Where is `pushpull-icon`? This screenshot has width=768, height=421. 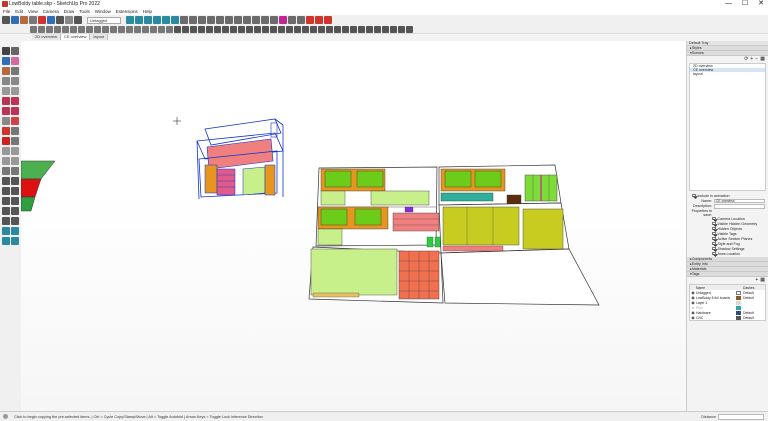
pushpull-icon is located at coordinates (6, 121).